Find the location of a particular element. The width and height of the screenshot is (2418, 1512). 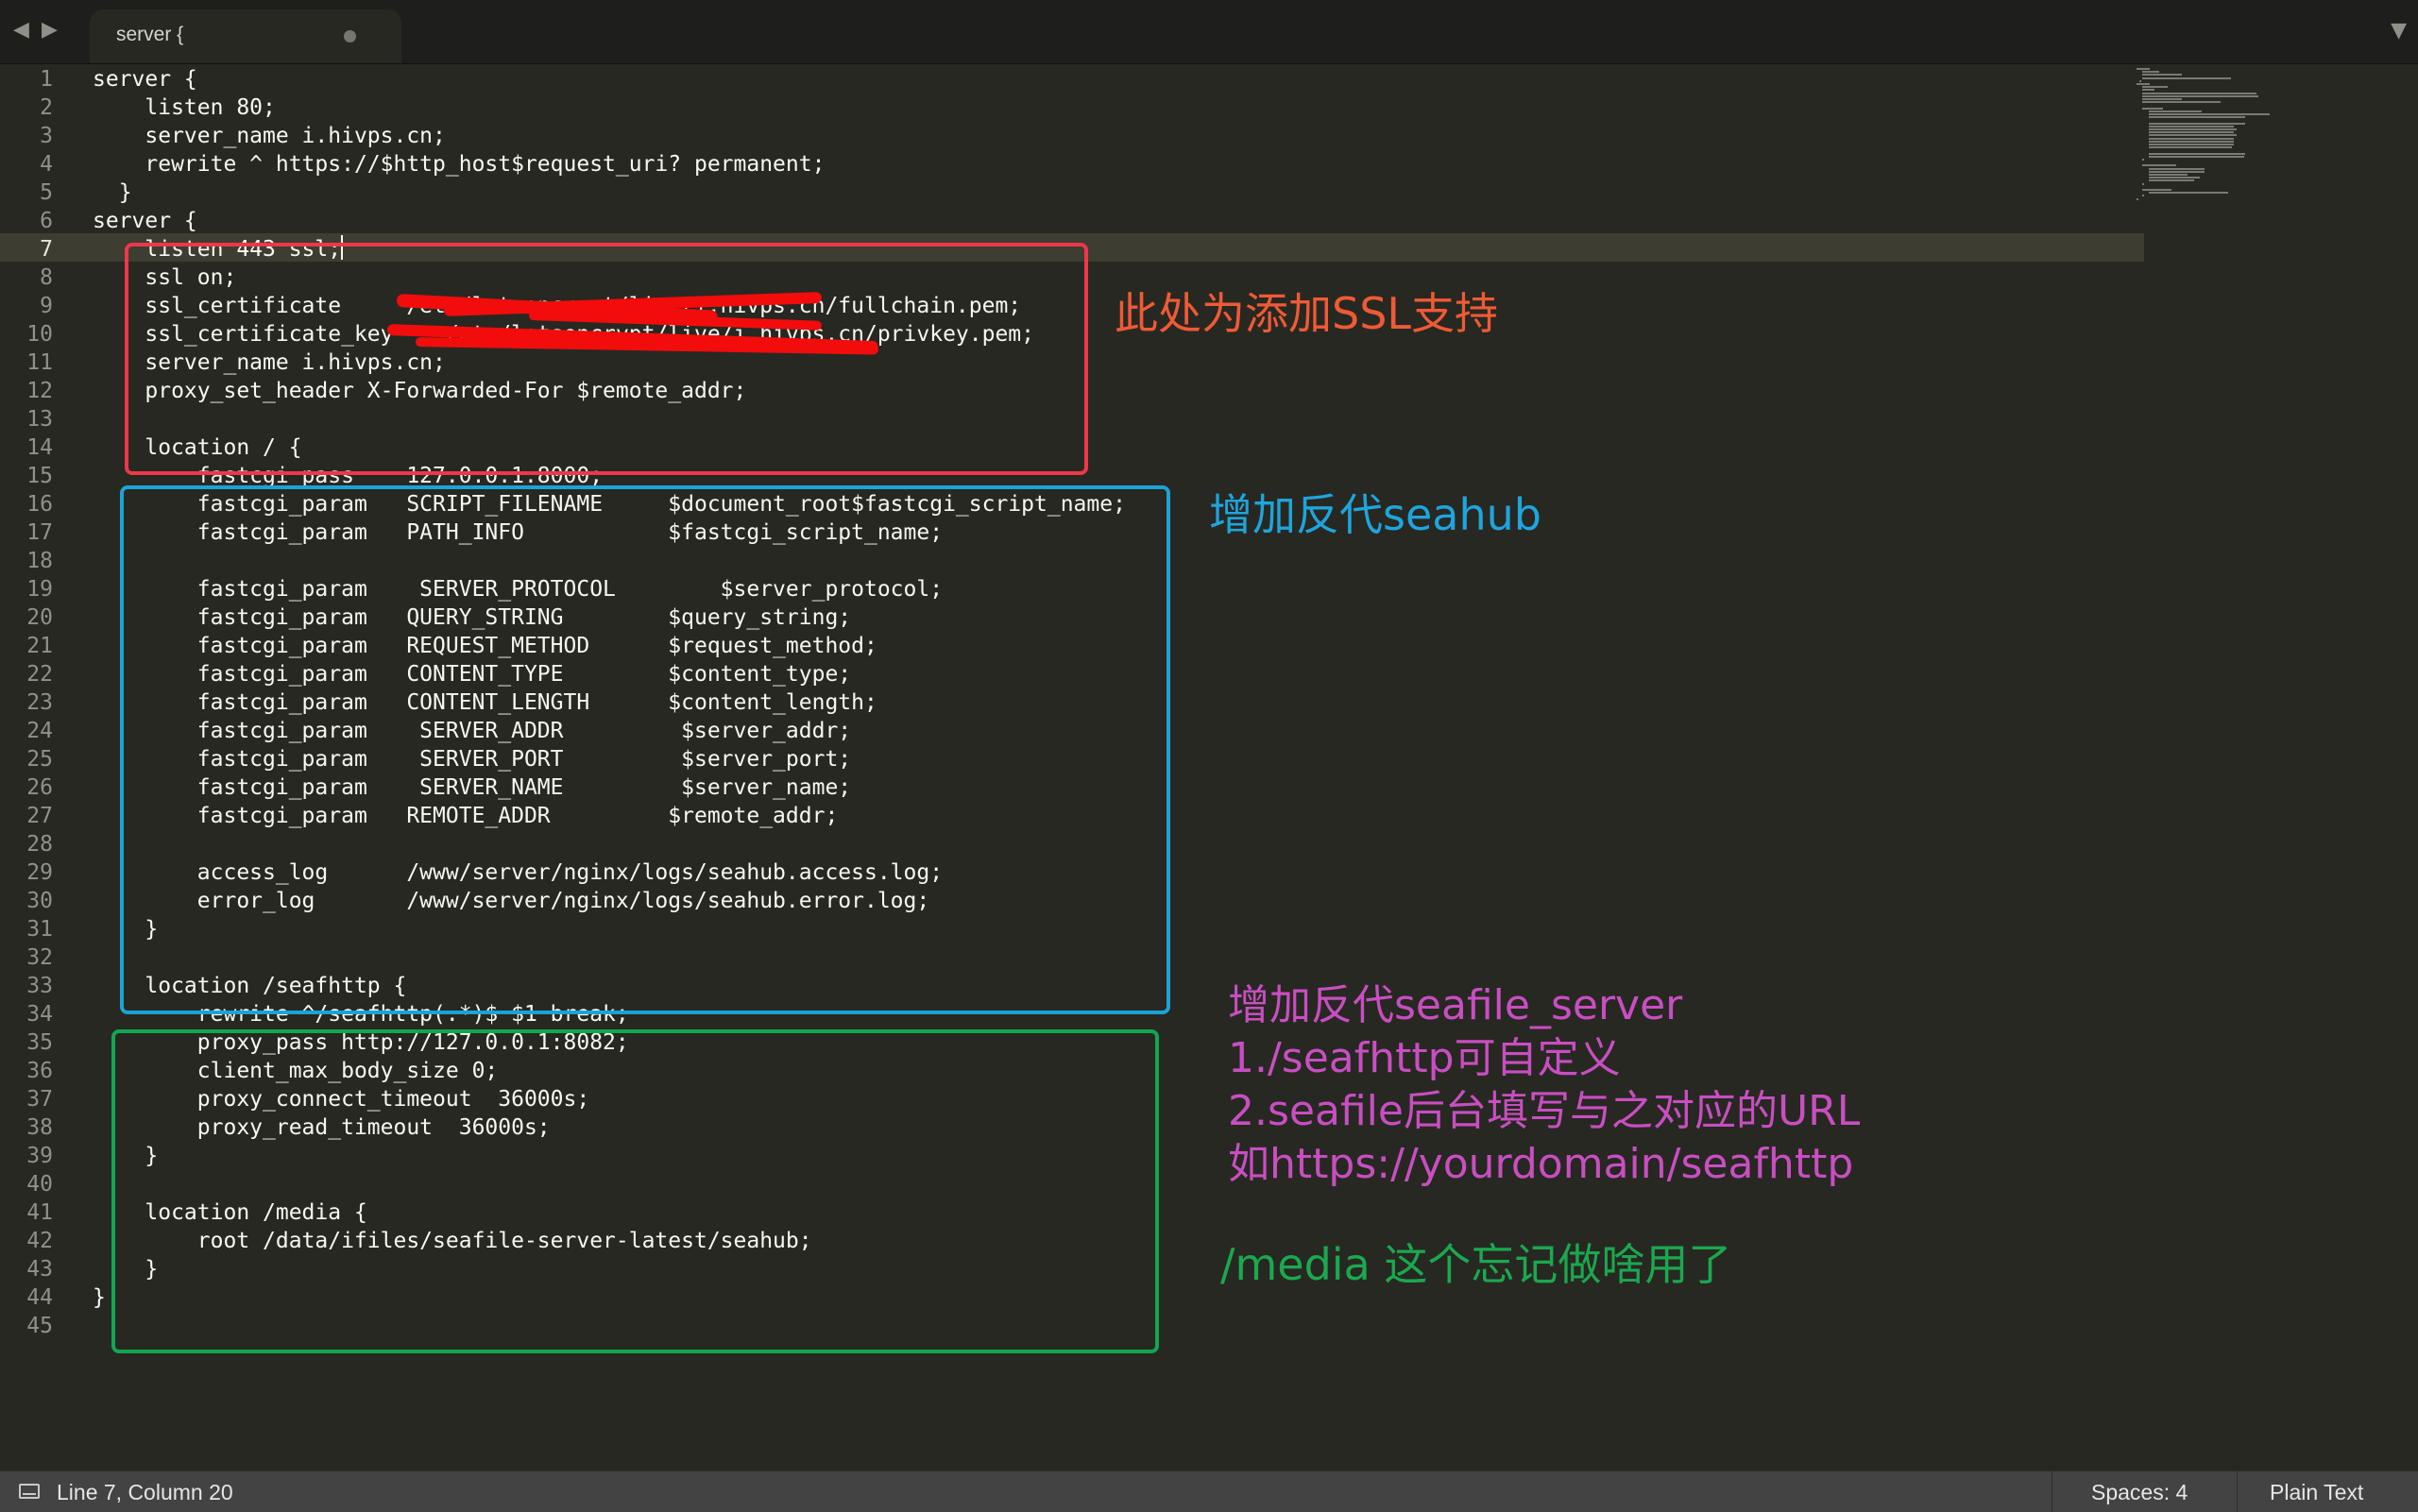

line-number: 36 is located at coordinates (39, 1071).